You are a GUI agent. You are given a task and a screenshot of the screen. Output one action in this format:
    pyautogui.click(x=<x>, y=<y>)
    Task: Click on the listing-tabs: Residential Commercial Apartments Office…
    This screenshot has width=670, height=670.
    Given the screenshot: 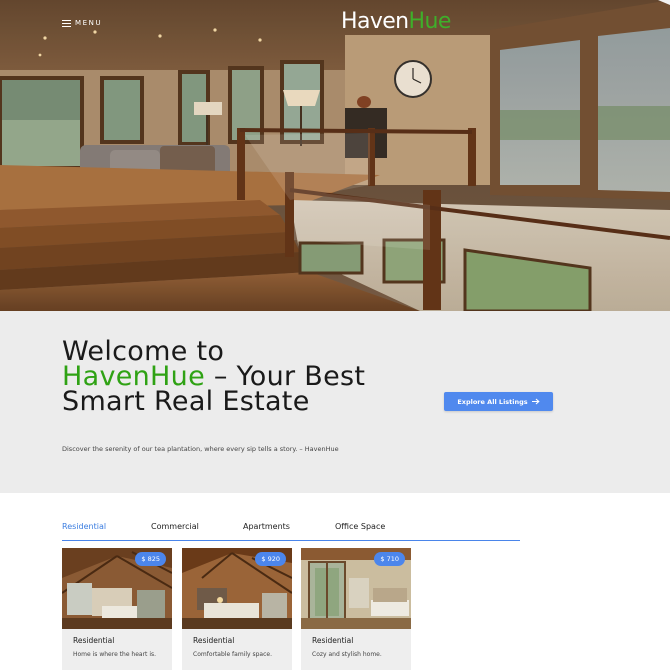 What is the action you would take?
    pyautogui.click(x=291, y=530)
    